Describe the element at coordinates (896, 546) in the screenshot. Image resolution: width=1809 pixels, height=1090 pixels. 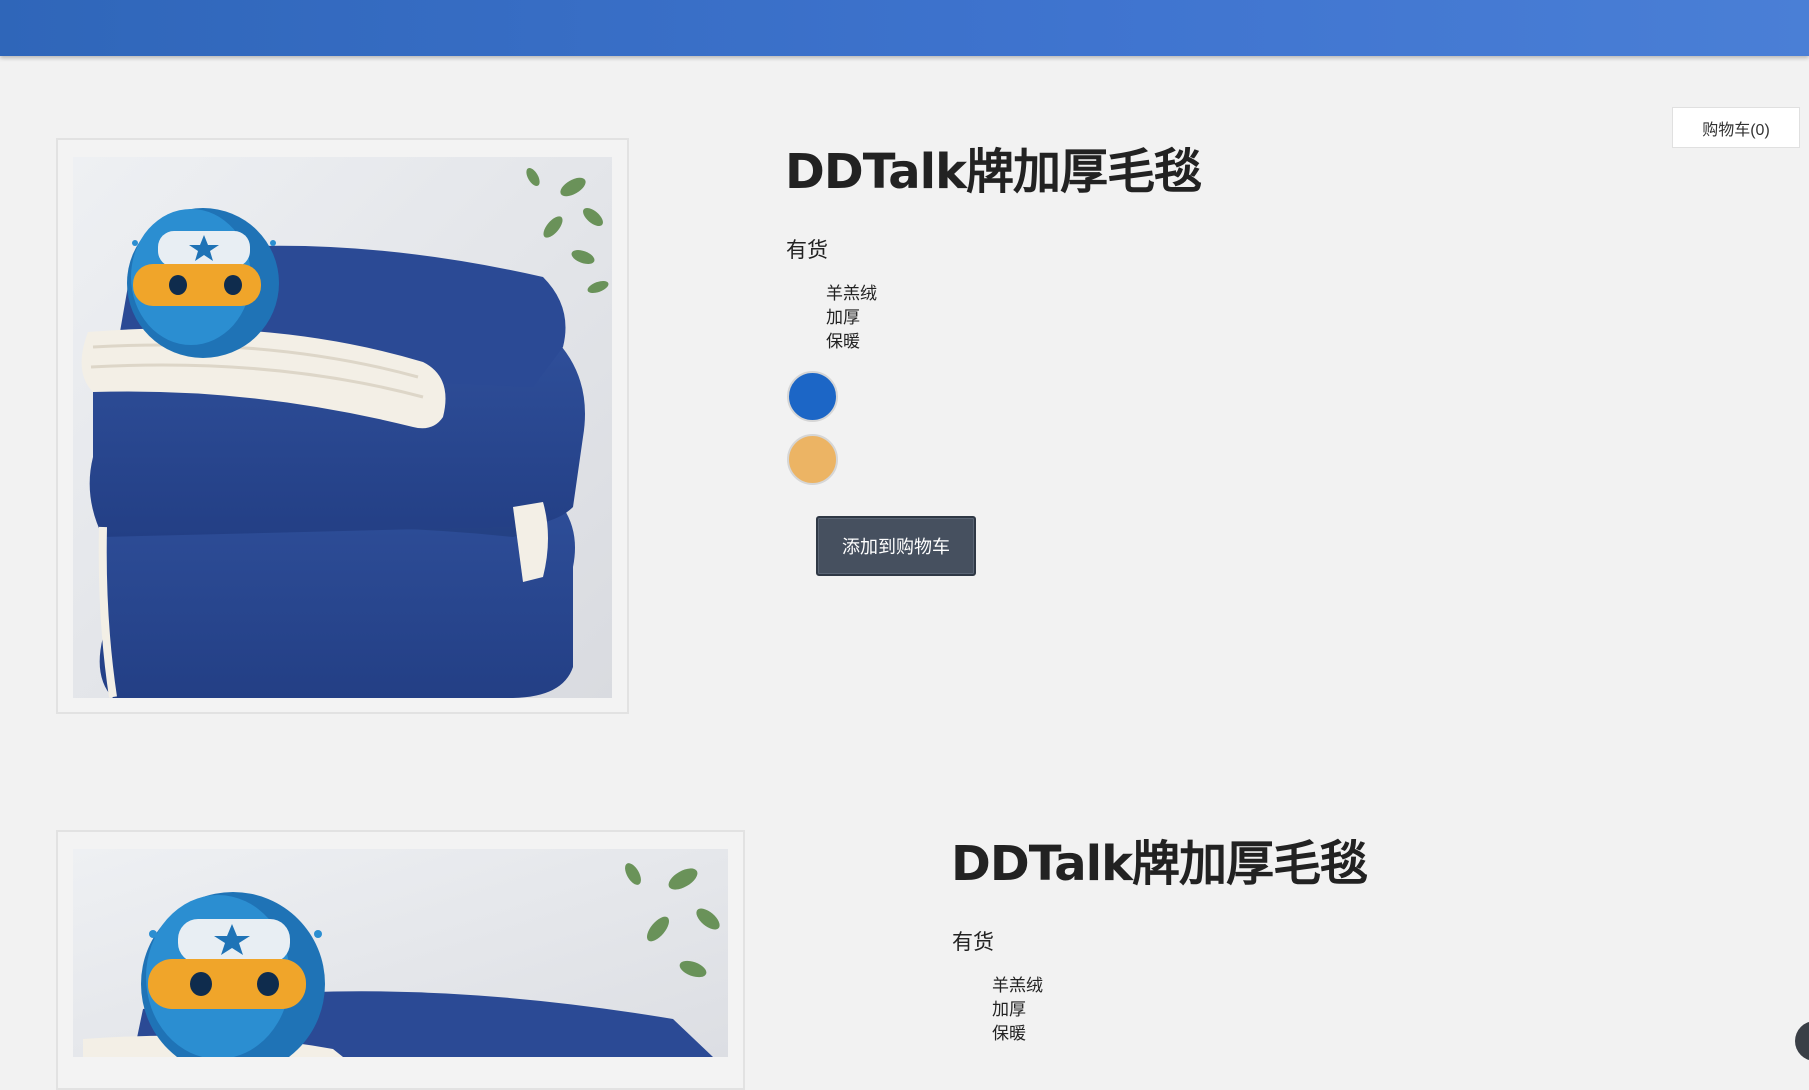
I see `add-to-cart-button: 添加到购物车` at that location.